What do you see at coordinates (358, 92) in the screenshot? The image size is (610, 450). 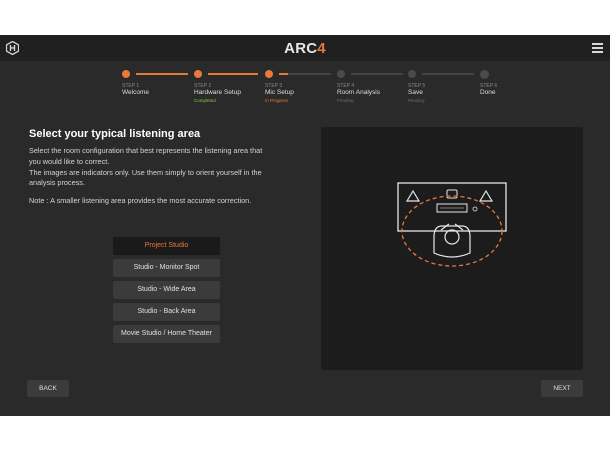 I see `step-name: Room Analysis` at bounding box center [358, 92].